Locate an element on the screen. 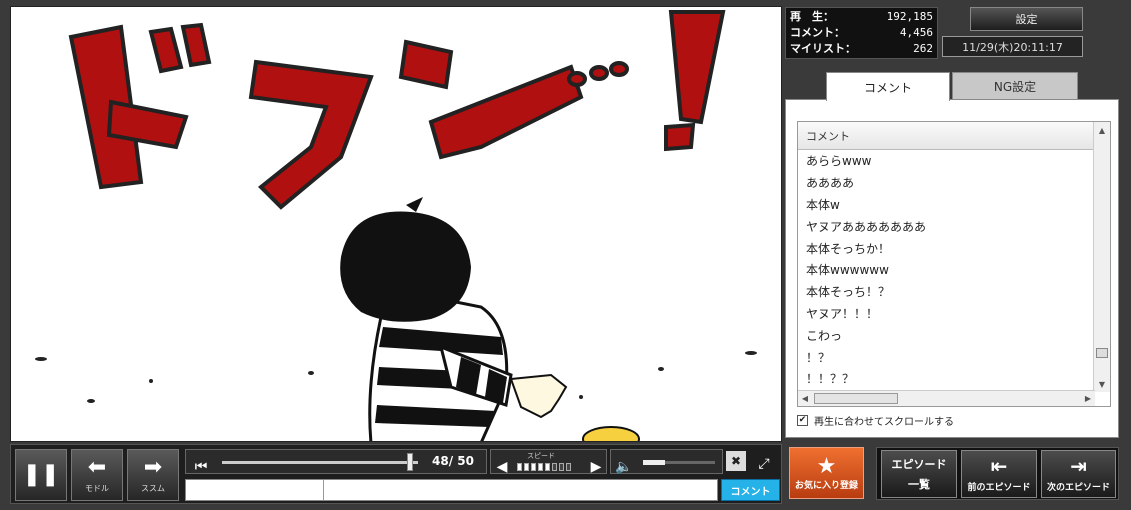 Image resolution: width=1131 pixels, height=510 pixels. arrow-right-icon: ➡ is located at coordinates (153, 467).